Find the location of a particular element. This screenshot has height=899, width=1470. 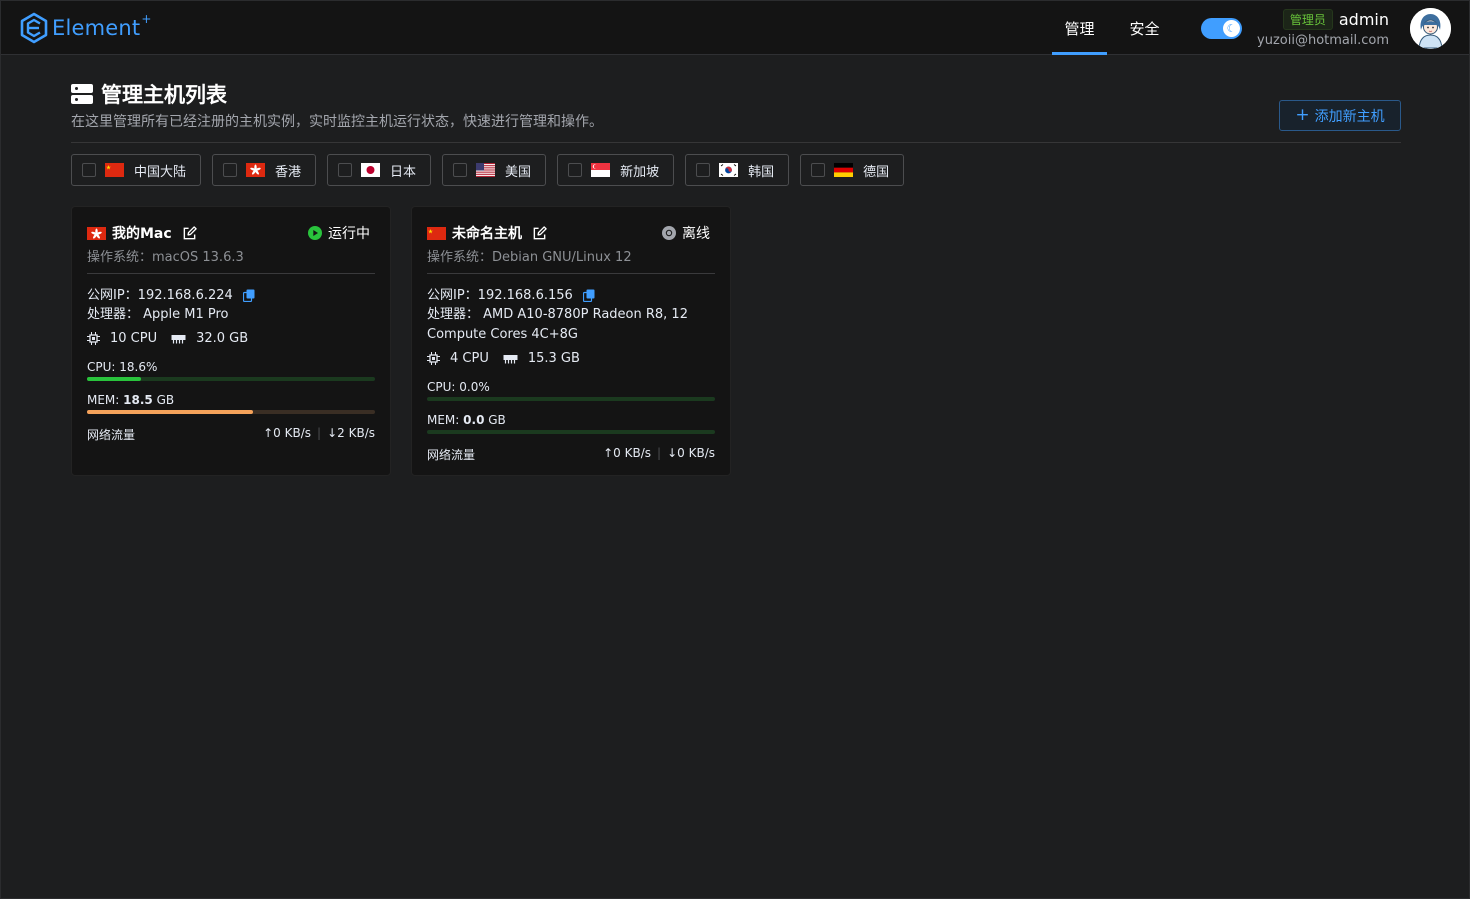

ip-info: 公网IP：192.168.6.156 is located at coordinates (571, 296).